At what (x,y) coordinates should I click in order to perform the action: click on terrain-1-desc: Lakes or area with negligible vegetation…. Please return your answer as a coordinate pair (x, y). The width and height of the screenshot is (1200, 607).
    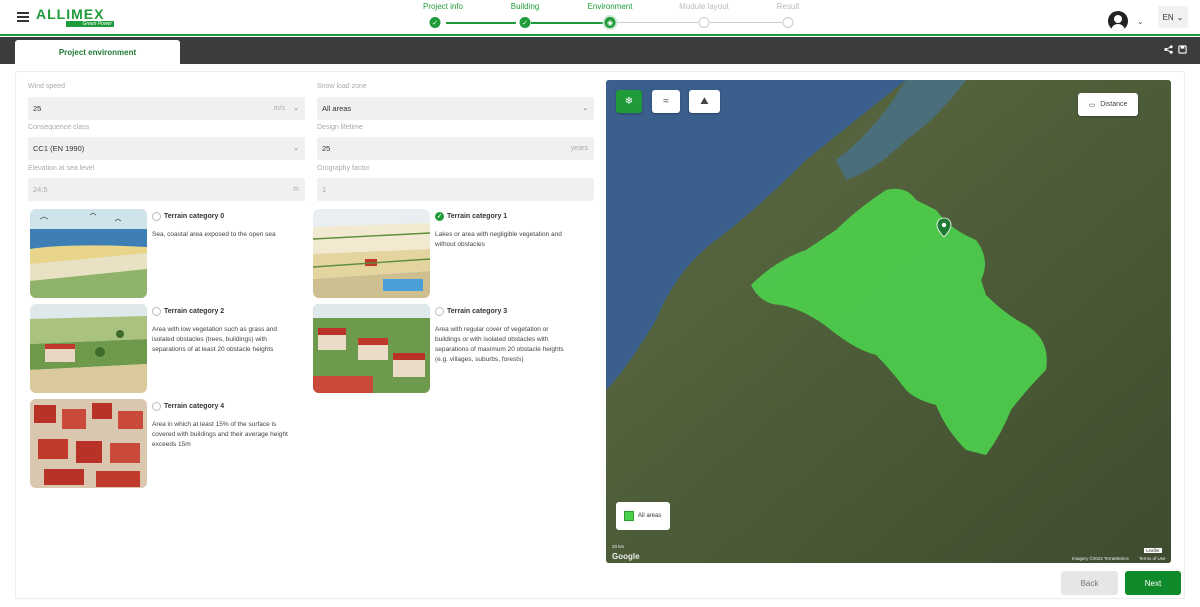
    Looking at the image, I should click on (498, 239).